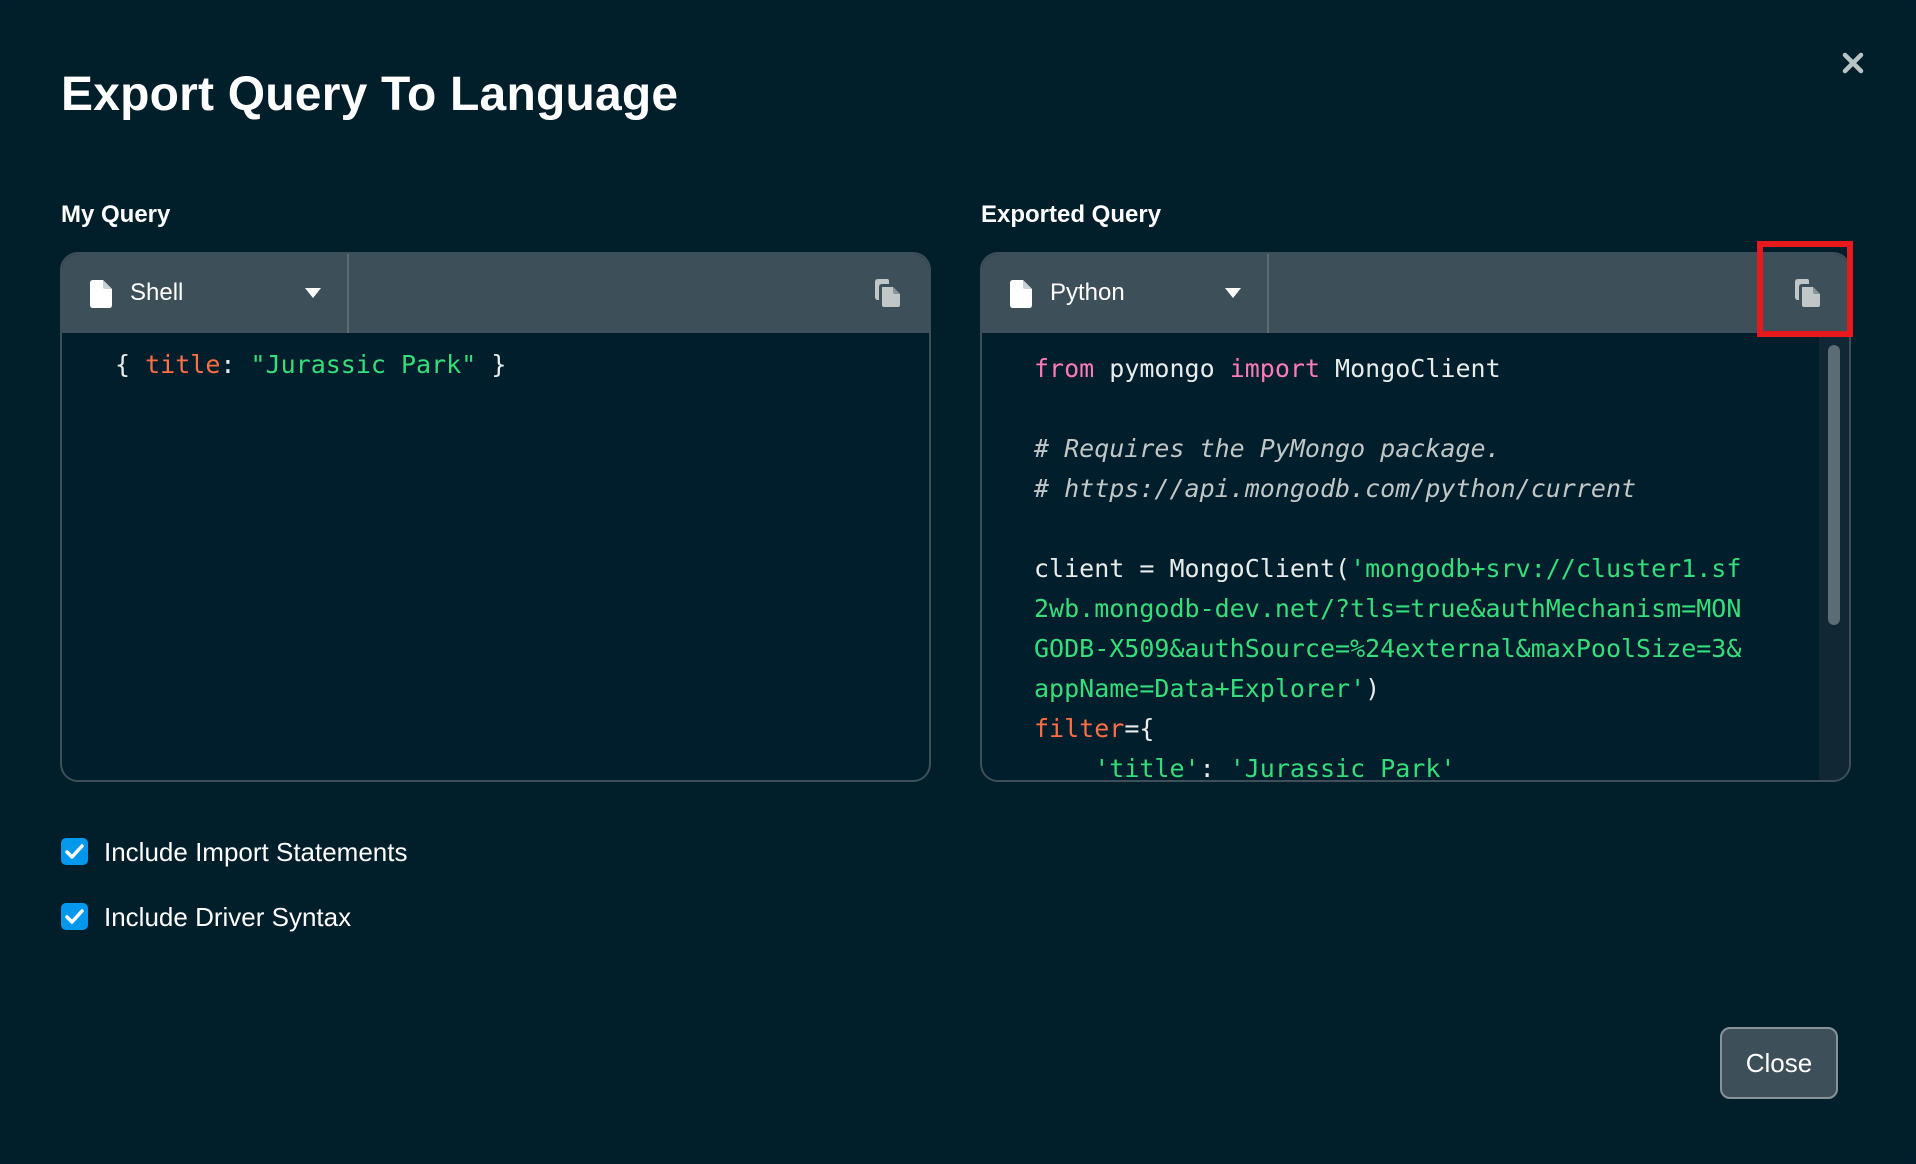 This screenshot has height=1164, width=1916. Describe the element at coordinates (491, 364) in the screenshot. I see `code-token: }` at that location.